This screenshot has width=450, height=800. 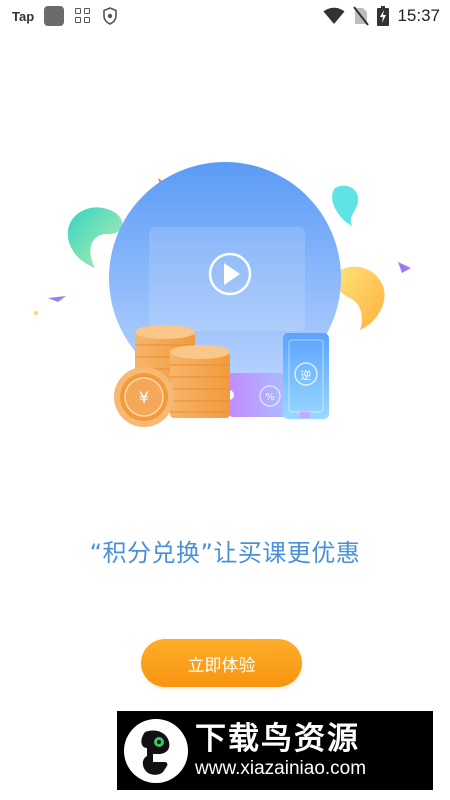 I want to click on watermark-url: www.xiazainiao.com, so click(x=281, y=768).